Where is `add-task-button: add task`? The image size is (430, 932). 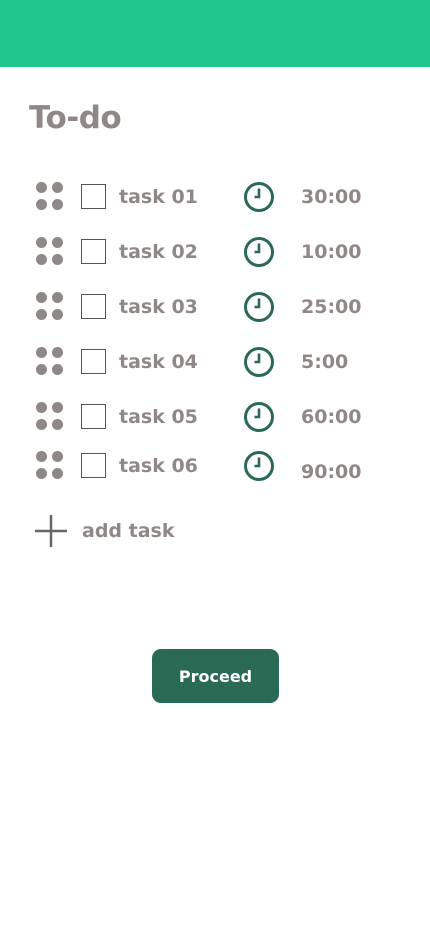
add-task-button: add task is located at coordinates (114, 531).